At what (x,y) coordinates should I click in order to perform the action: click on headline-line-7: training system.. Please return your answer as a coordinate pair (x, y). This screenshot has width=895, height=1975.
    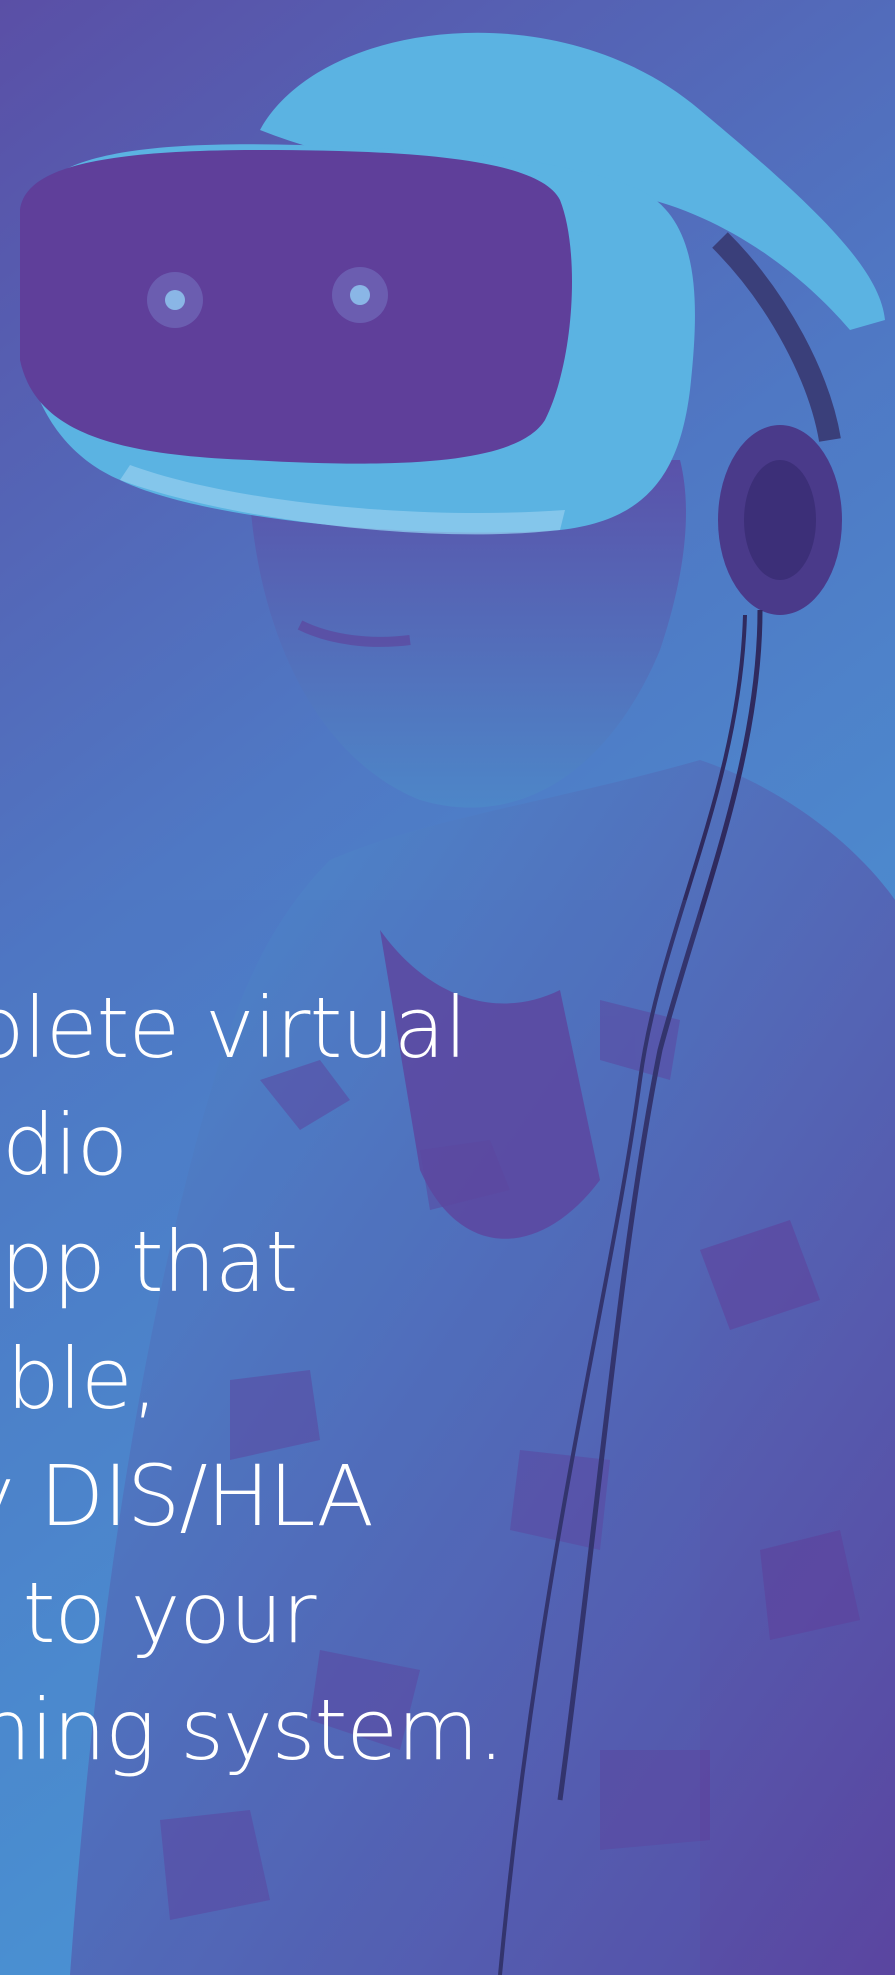
    Looking at the image, I should click on (252, 1730).